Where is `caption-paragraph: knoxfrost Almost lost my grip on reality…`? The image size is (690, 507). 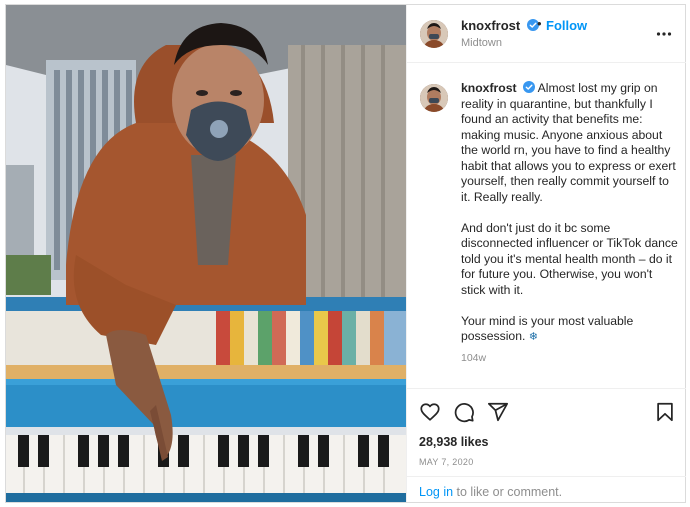
caption-paragraph: knoxfrost Almost lost my grip on reality… is located at coordinates (570, 143).